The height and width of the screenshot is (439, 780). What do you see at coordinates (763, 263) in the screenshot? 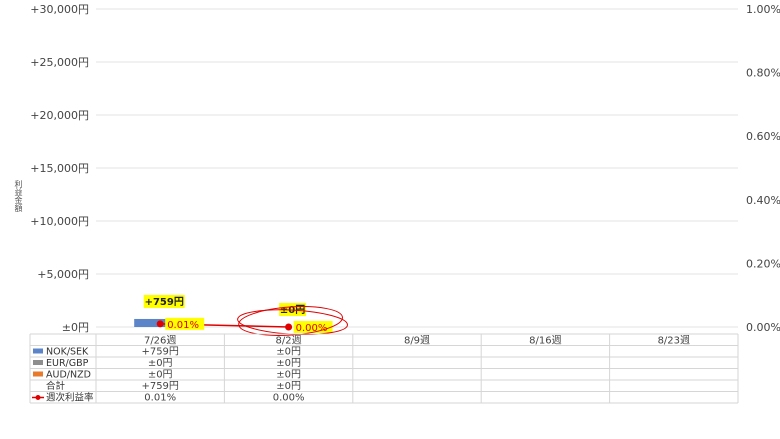
I see `y2-tick-label: 0.20%` at bounding box center [763, 263].